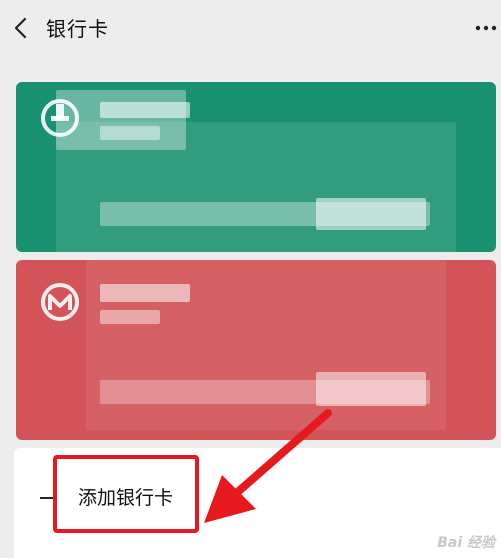  Describe the element at coordinates (22, 28) in the screenshot. I see `chevron-left-icon` at that location.